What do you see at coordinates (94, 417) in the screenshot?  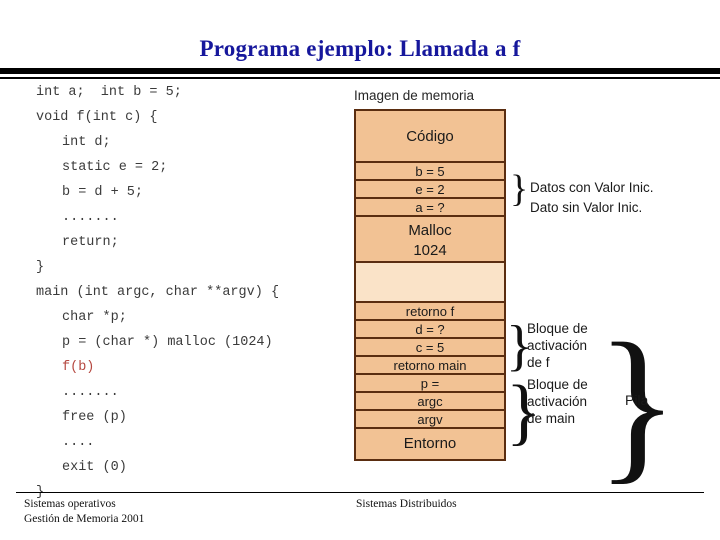 I see `code-line: free (p)` at bounding box center [94, 417].